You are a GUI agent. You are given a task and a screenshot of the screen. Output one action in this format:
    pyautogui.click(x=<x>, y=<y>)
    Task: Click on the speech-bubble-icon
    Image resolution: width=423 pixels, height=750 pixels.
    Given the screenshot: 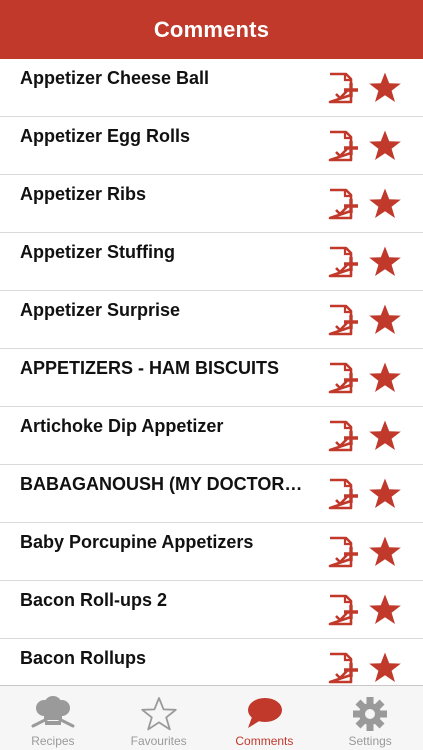 What is the action you would take?
    pyautogui.click(x=264, y=714)
    